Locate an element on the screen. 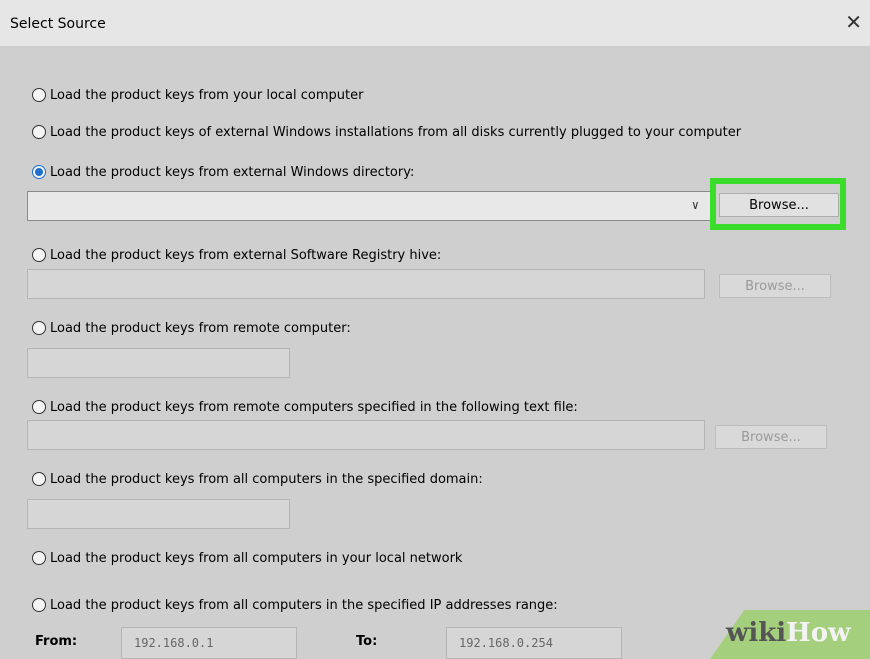 The height and width of the screenshot is (659, 870). close-icon: ✕ is located at coordinates (853, 22).